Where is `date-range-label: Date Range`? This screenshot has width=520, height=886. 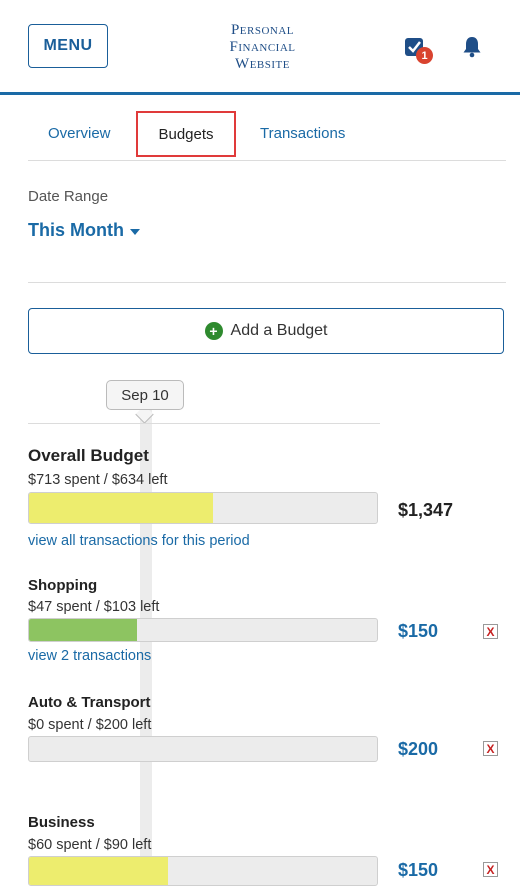
date-range-label: Date Range is located at coordinates (68, 196).